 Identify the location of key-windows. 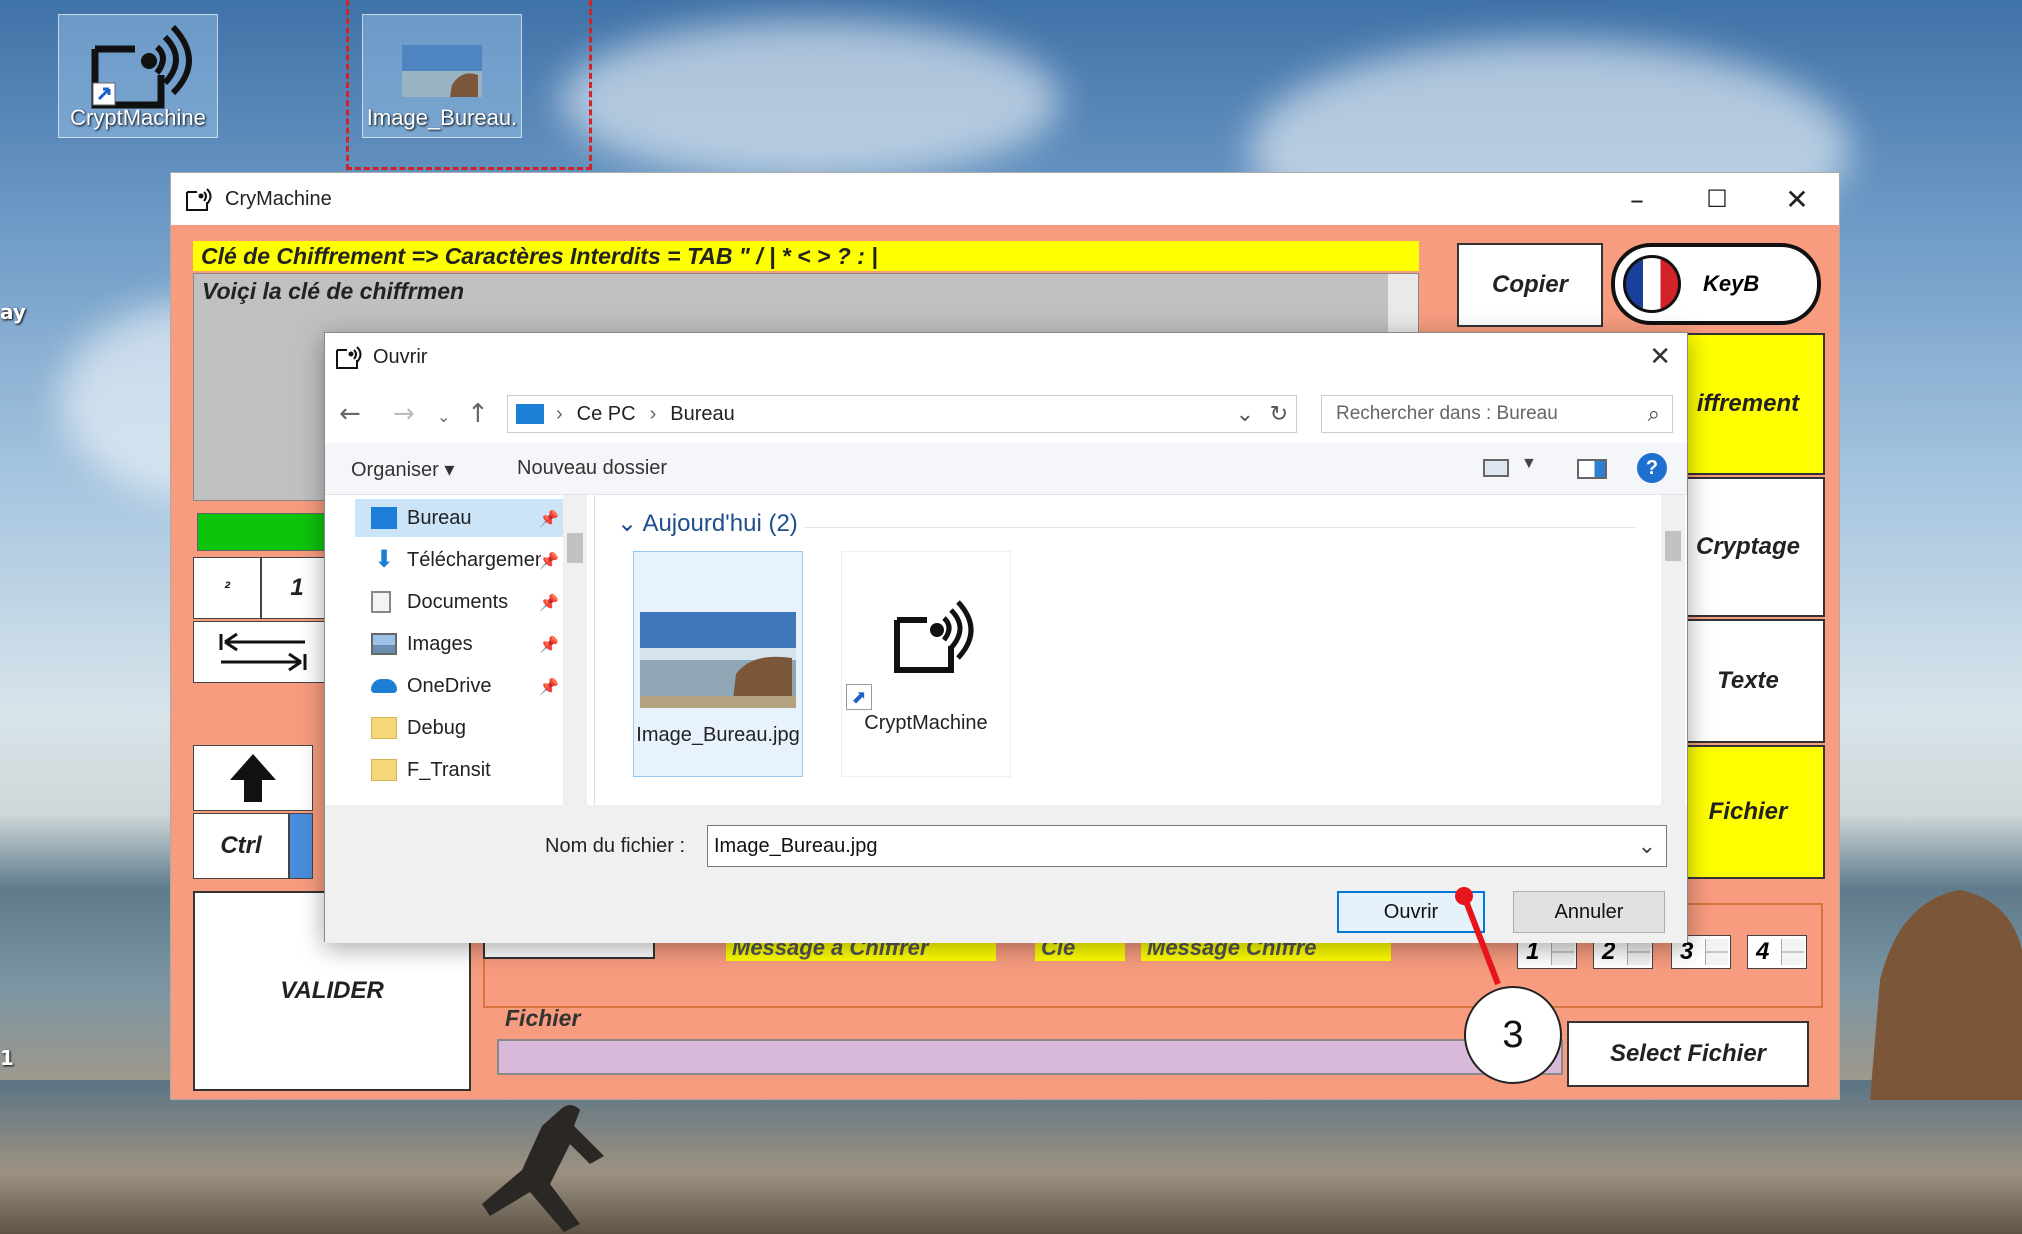
(301, 846).